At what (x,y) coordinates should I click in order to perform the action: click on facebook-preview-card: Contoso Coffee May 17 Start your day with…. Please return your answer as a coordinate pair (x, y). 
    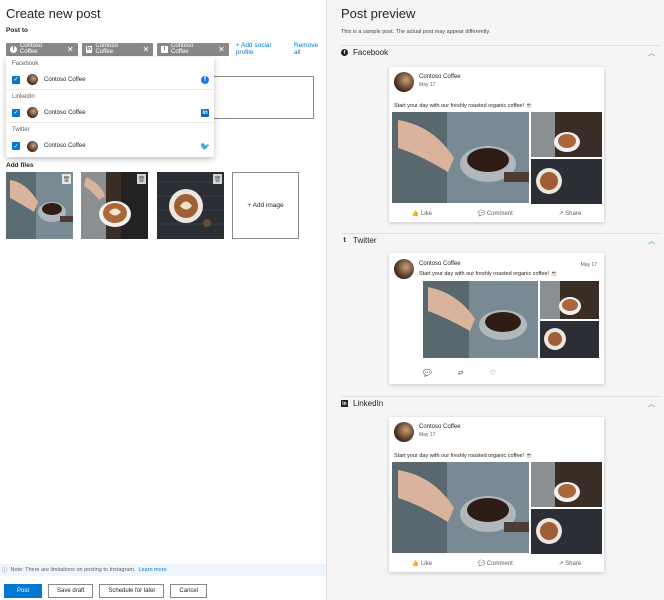
    Looking at the image, I should click on (496, 144).